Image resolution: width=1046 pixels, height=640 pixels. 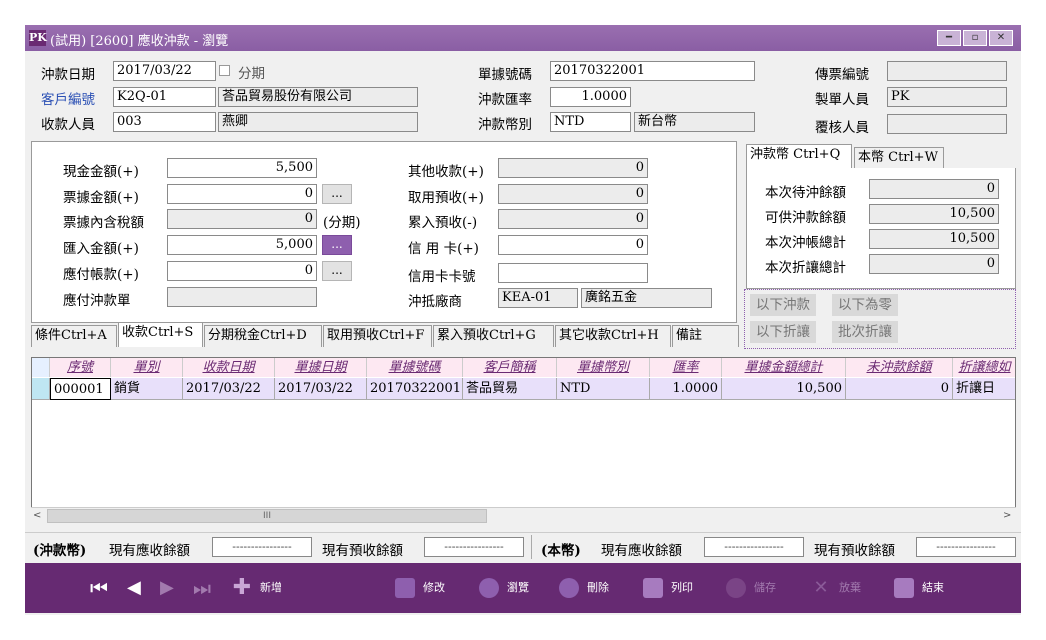 I want to click on col-header-type: 單別, so click(x=147, y=367).